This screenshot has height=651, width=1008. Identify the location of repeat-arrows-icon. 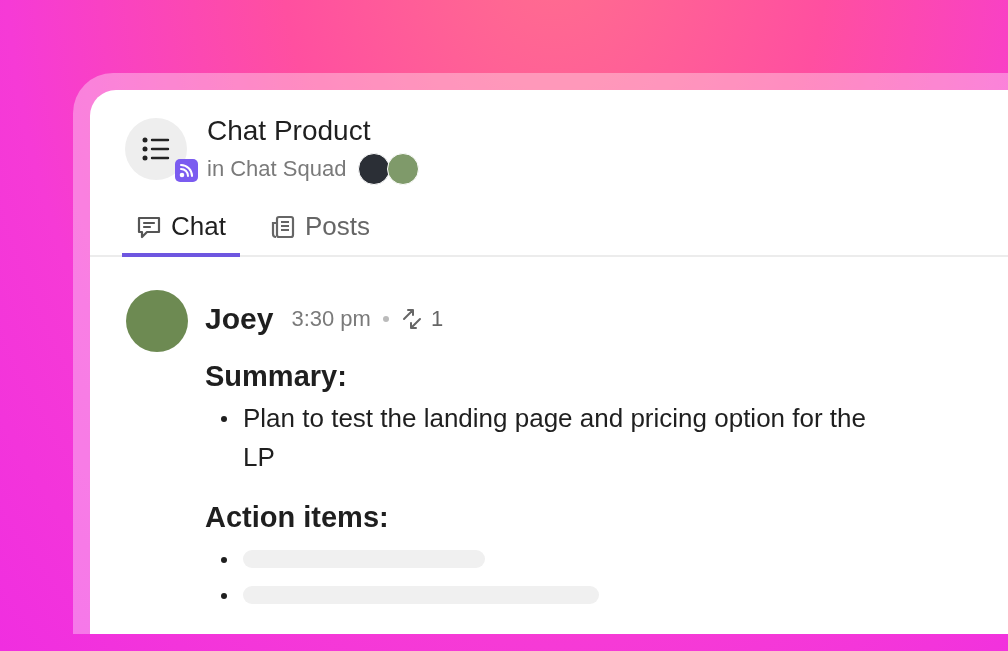
(411, 319).